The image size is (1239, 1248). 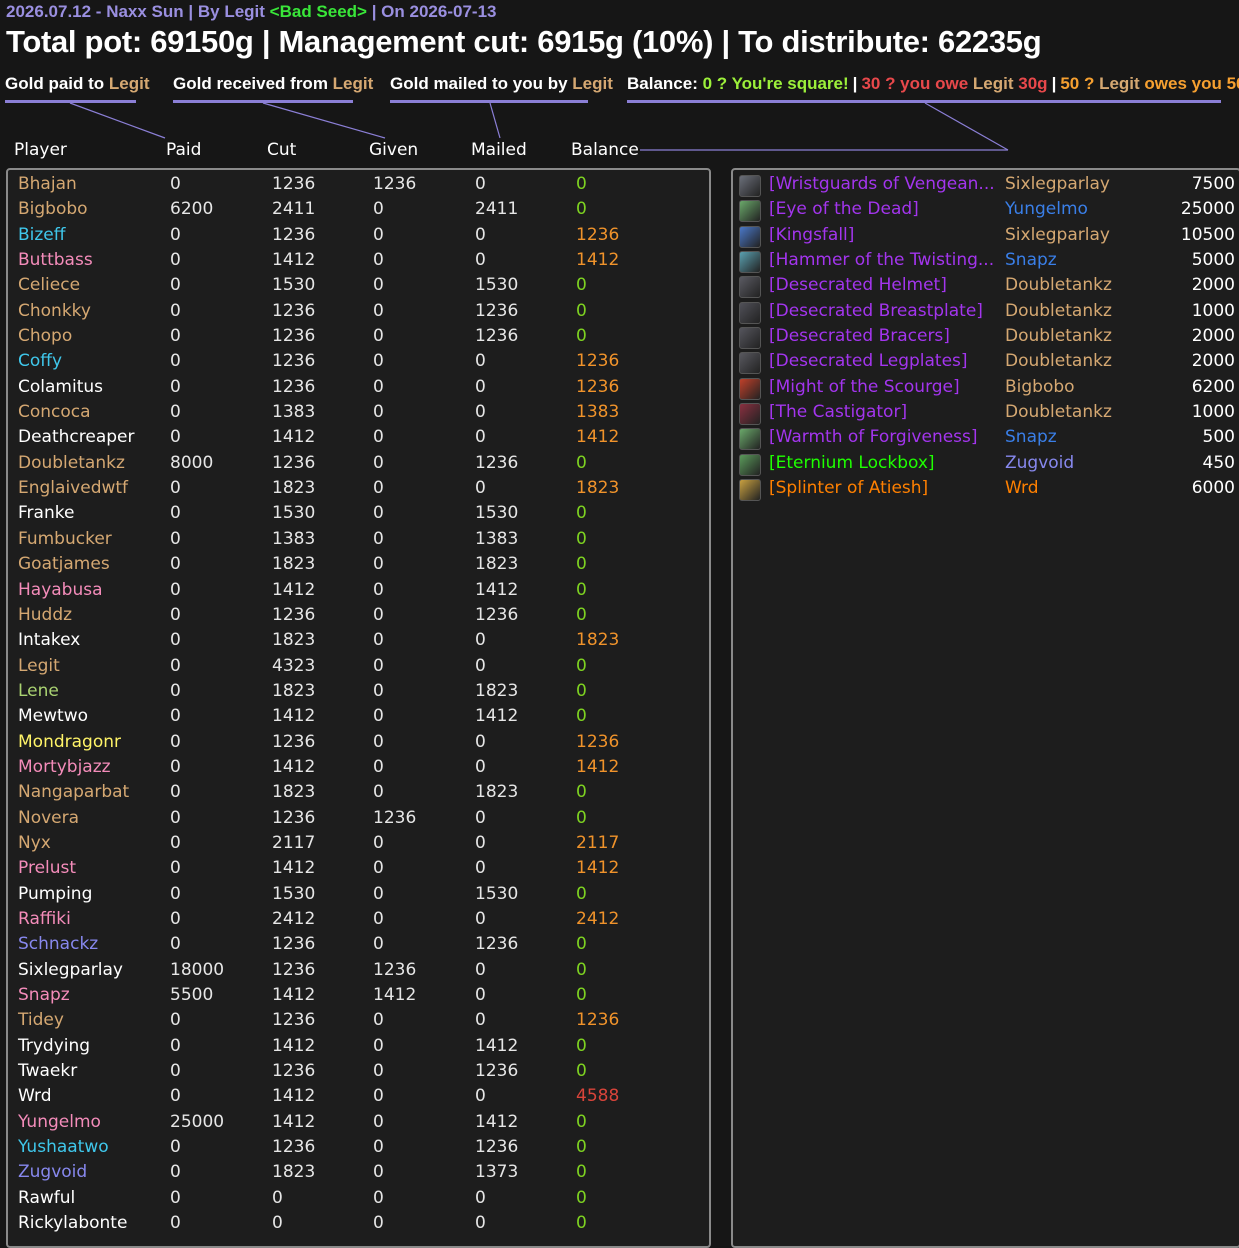 I want to click on item-link: [Kingsfall], so click(x=884, y=235).